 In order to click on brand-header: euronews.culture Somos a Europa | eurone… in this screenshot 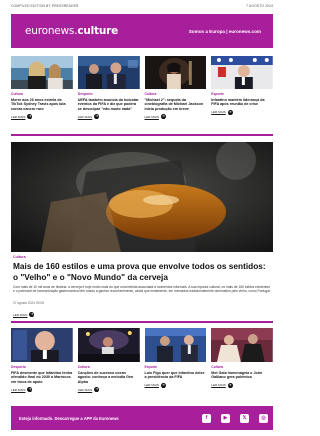, I will do `click(142, 31)`.